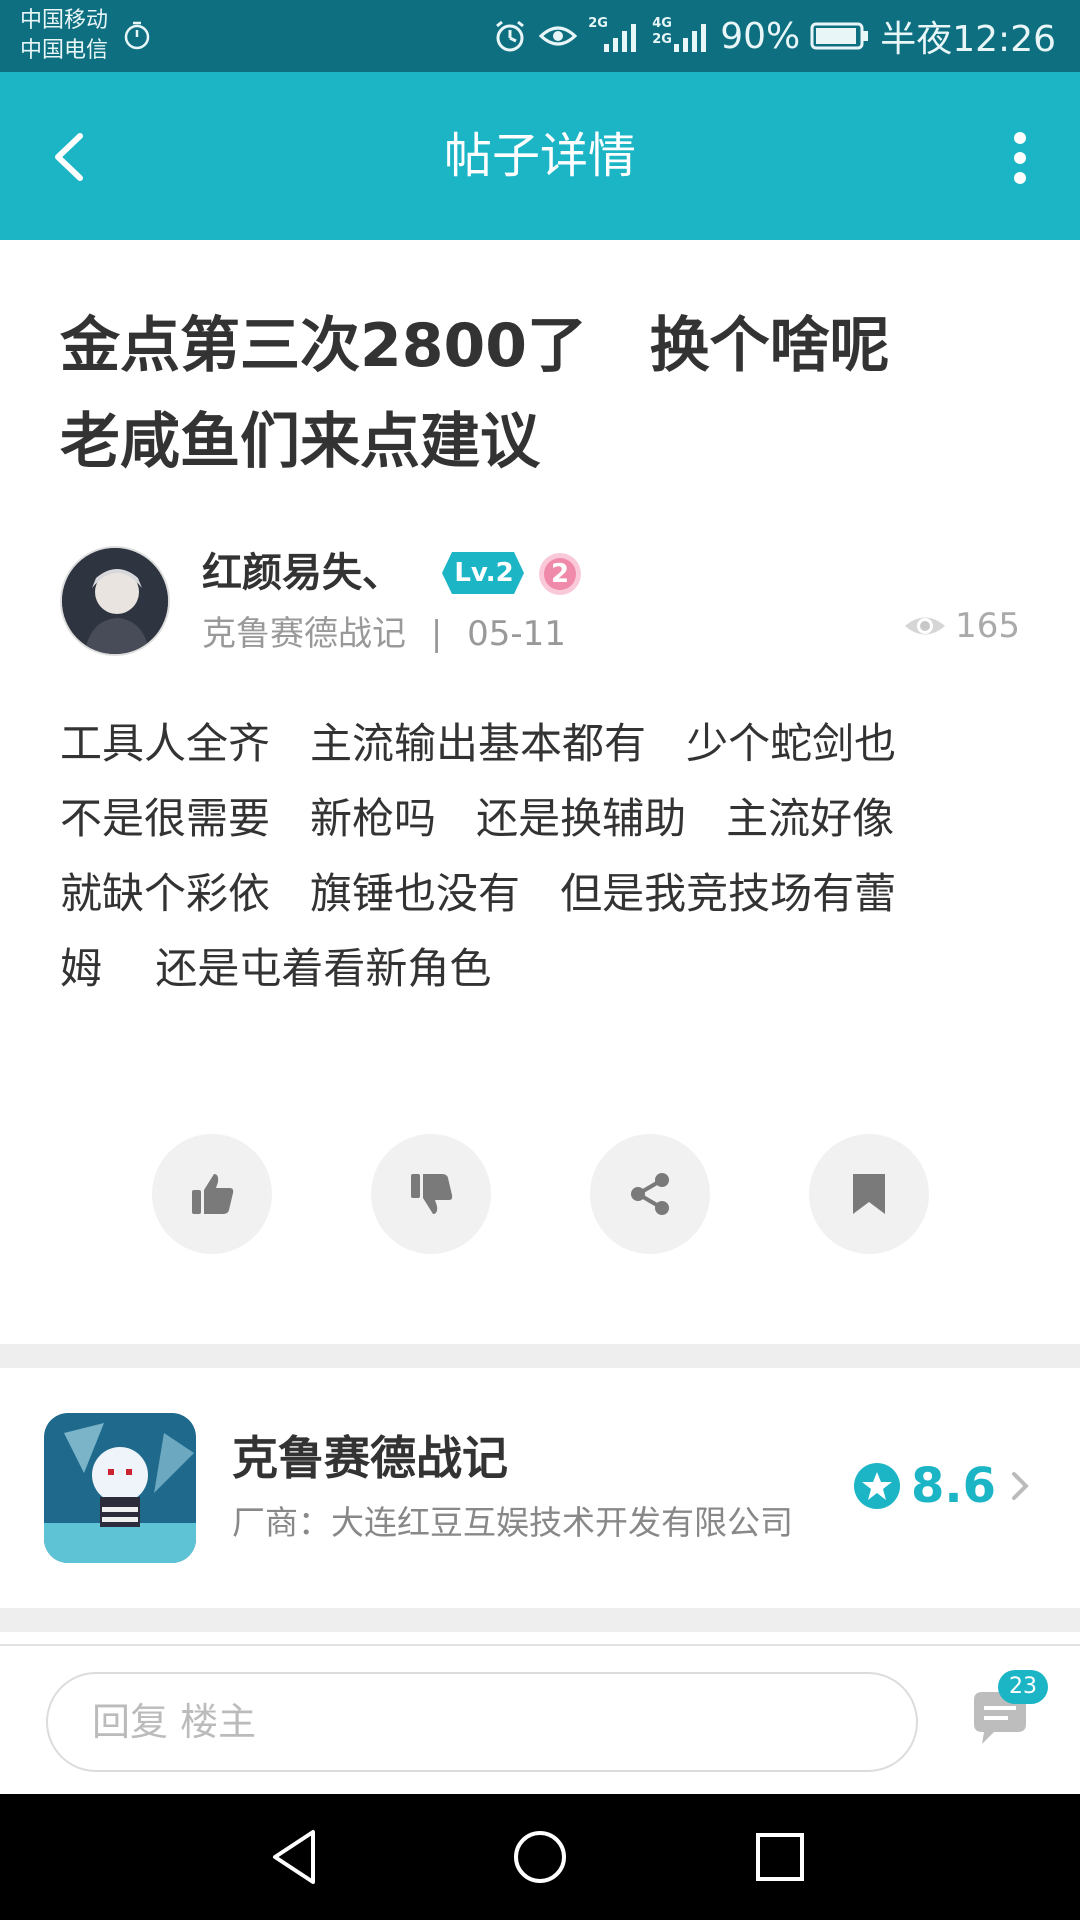 The width and height of the screenshot is (1080, 1920). I want to click on author-name: 红颜易失、, so click(302, 573).